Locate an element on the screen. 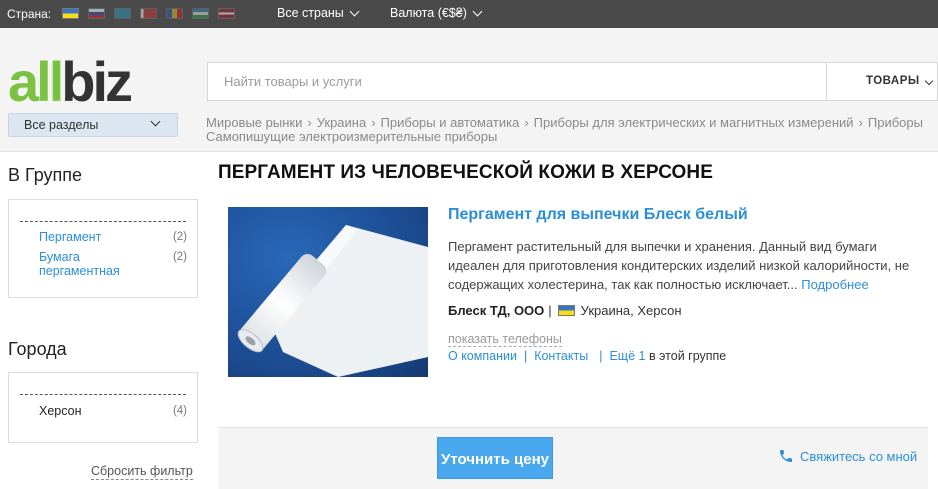 Image resolution: width=938 pixels, height=489 pixels. country-label: Страна: is located at coordinates (29, 14).